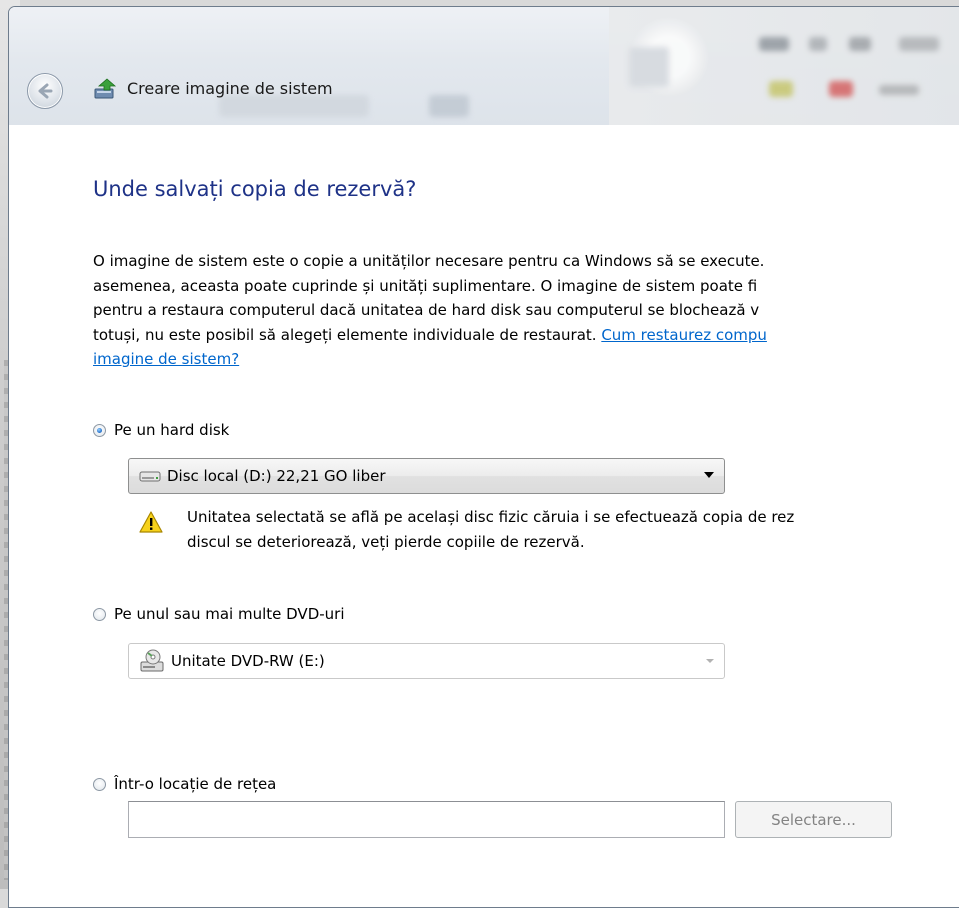 The width and height of the screenshot is (959, 908). What do you see at coordinates (230, 88) in the screenshot?
I see `window-title: Creare imagine de sistem` at bounding box center [230, 88].